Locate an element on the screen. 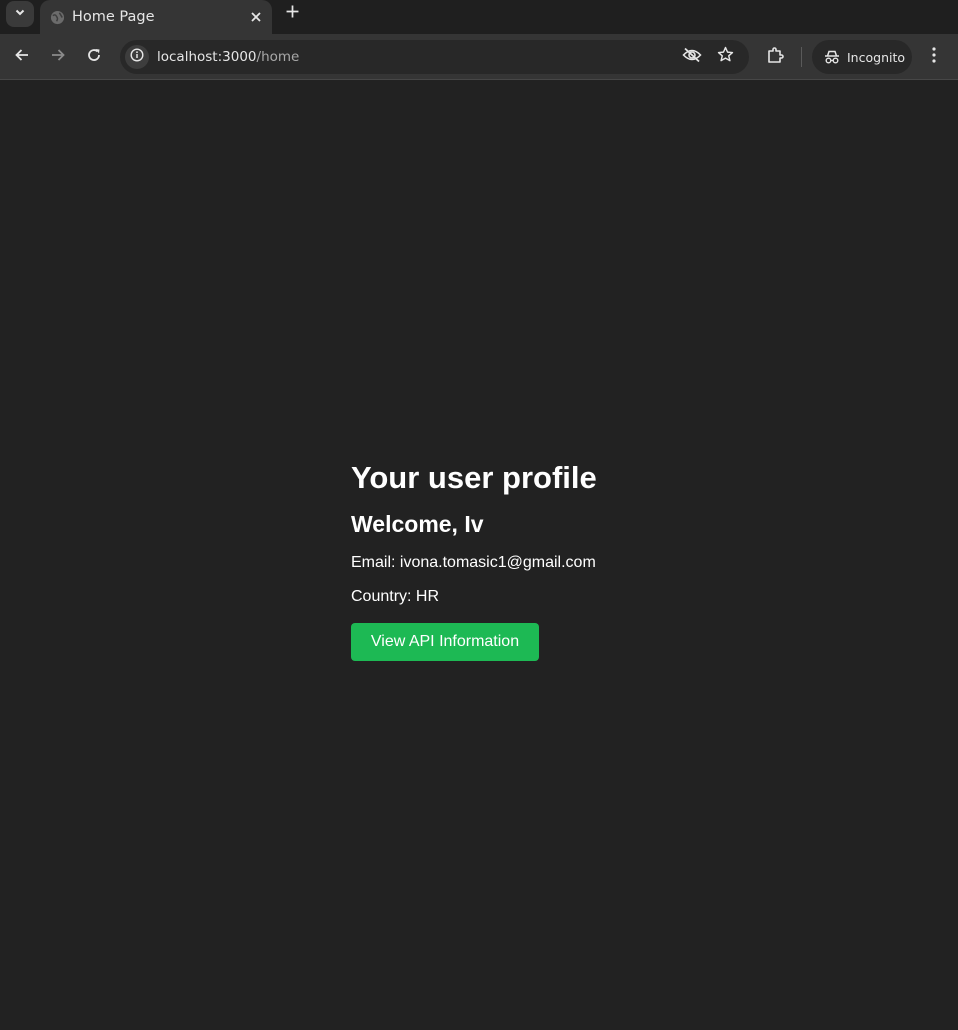 The height and width of the screenshot is (1030, 958). back-icon is located at coordinates (22, 57).